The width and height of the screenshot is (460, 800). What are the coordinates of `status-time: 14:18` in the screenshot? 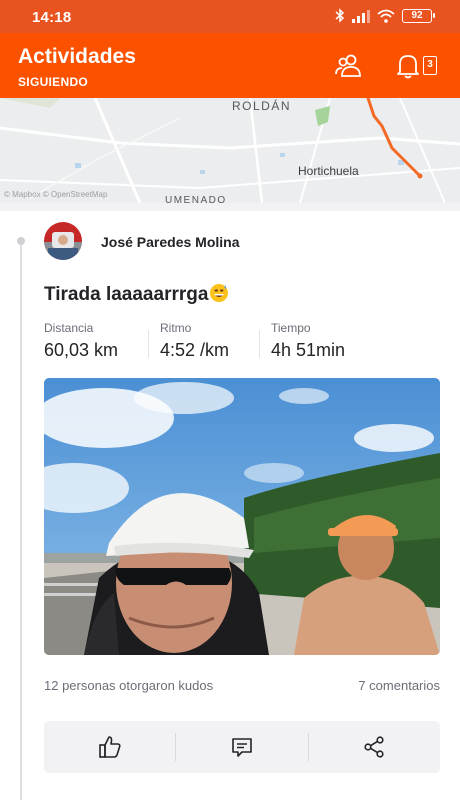 It's located at (52, 17).